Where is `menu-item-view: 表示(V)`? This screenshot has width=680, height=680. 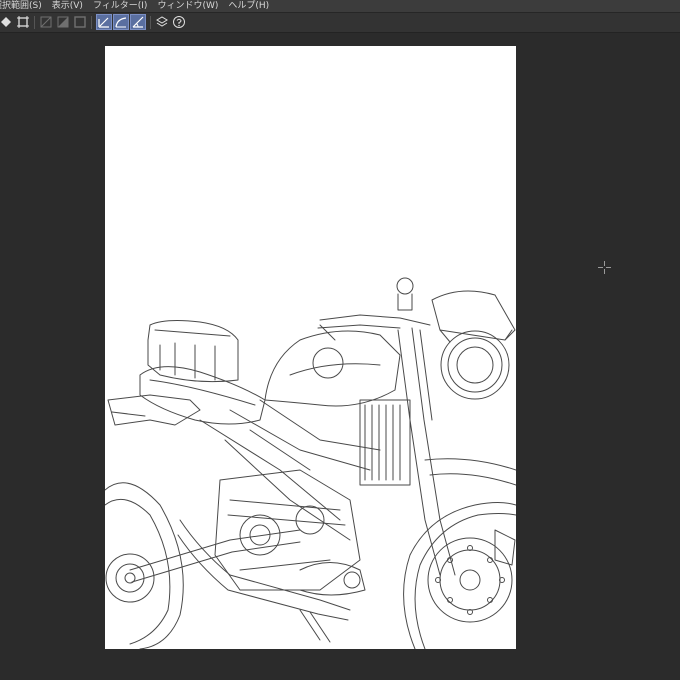
menu-item-view: 表示(V) is located at coordinates (72, 6).